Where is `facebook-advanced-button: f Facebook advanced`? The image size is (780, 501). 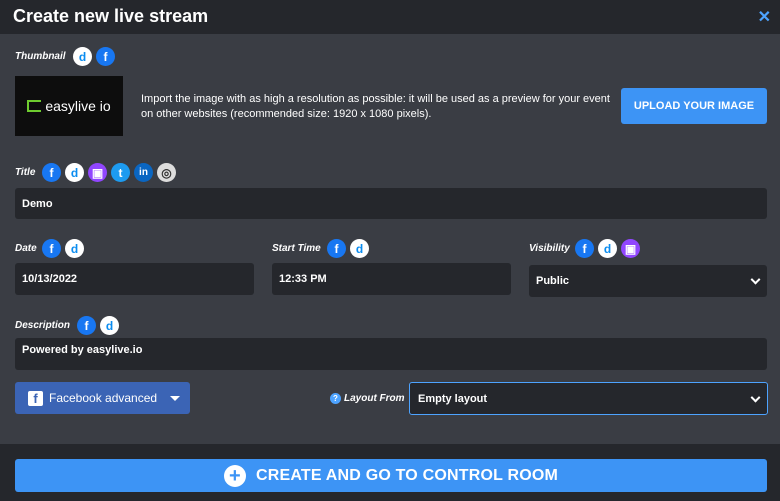
facebook-advanced-button: f Facebook advanced is located at coordinates (102, 398).